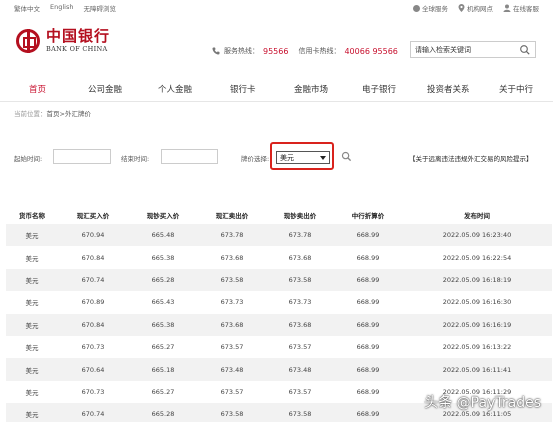 This screenshot has width=553, height=422. I want to click on cell-spot-sell: 673.57, so click(232, 391).